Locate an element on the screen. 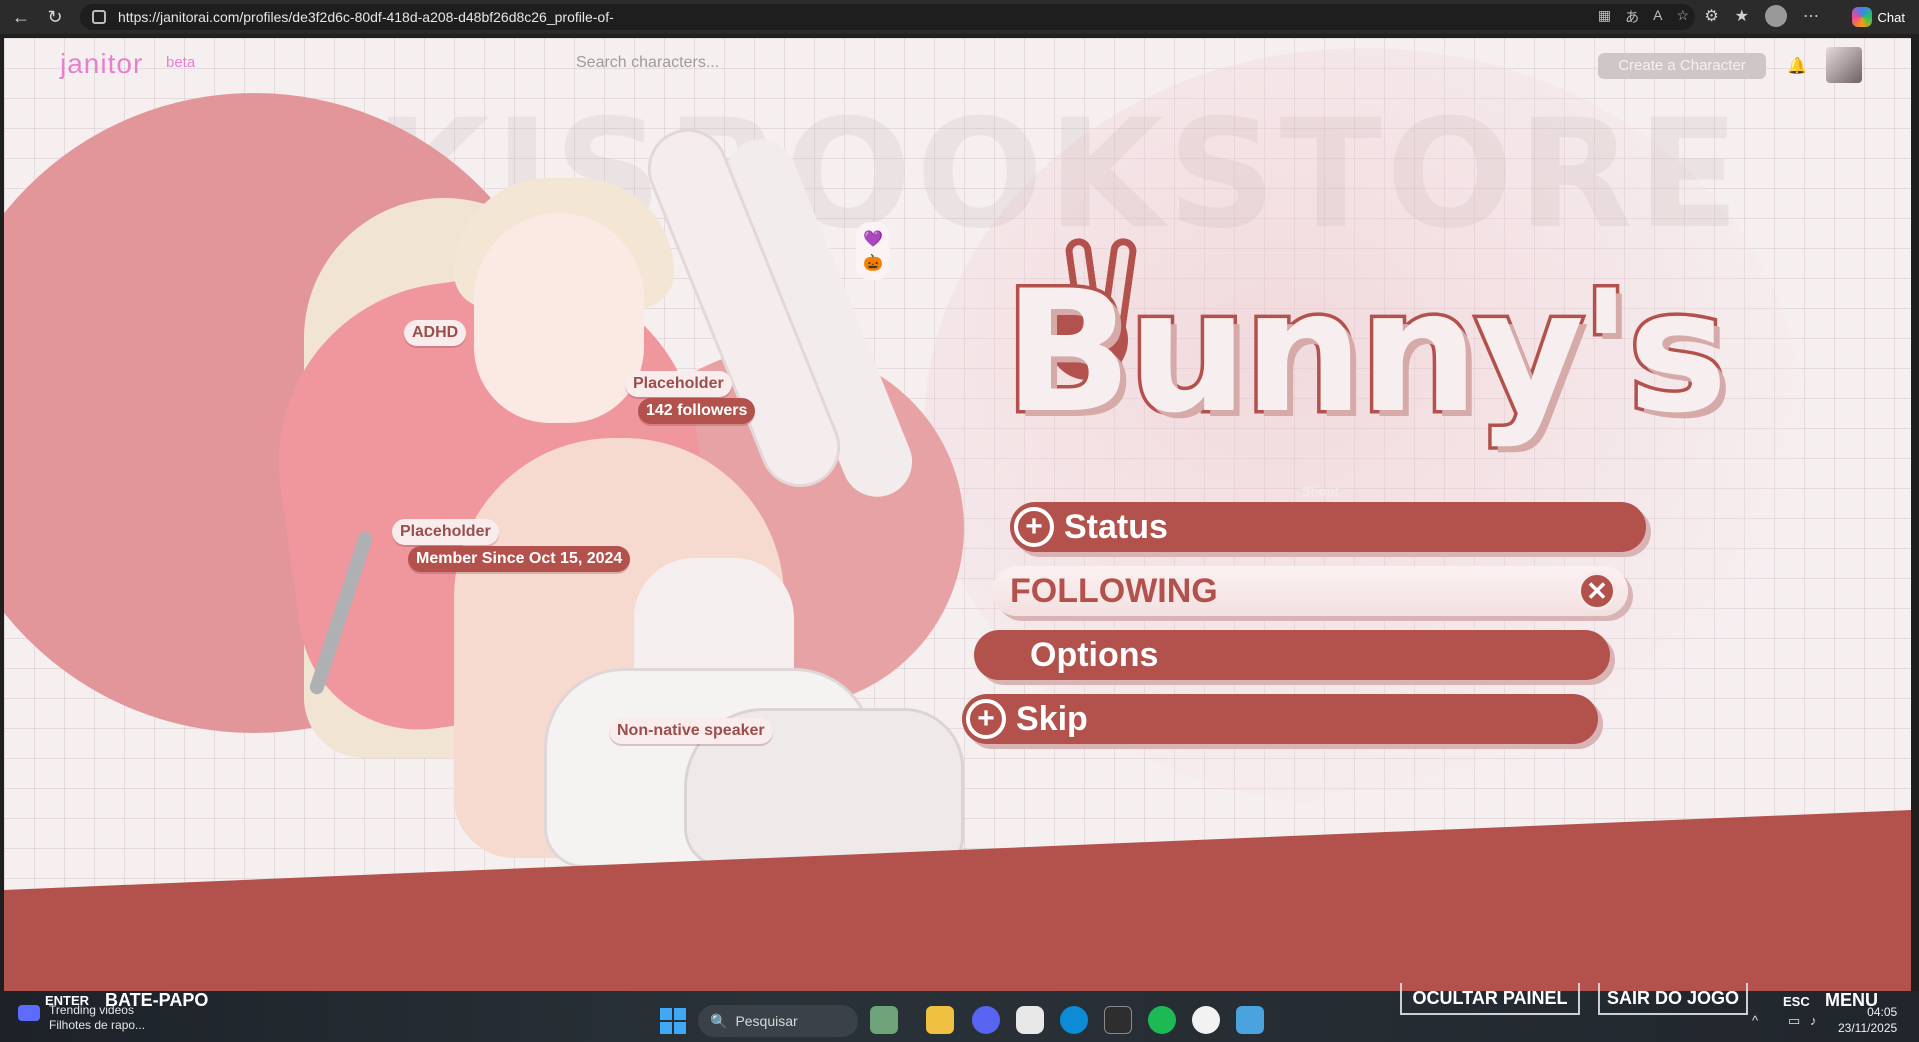 This screenshot has height=1042, width=1919. system-clock: 04:05 23/11/2025 is located at coordinates (1867, 1020).